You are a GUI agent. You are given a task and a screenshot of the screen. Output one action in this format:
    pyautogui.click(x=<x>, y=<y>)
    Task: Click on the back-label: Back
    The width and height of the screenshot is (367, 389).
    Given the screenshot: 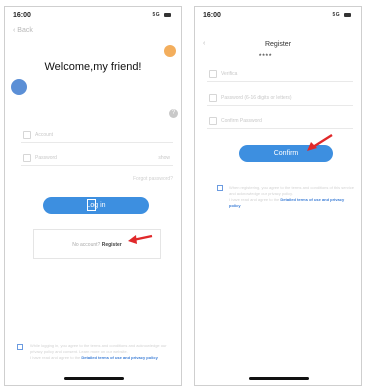 What is the action you would take?
    pyautogui.click(x=25, y=30)
    